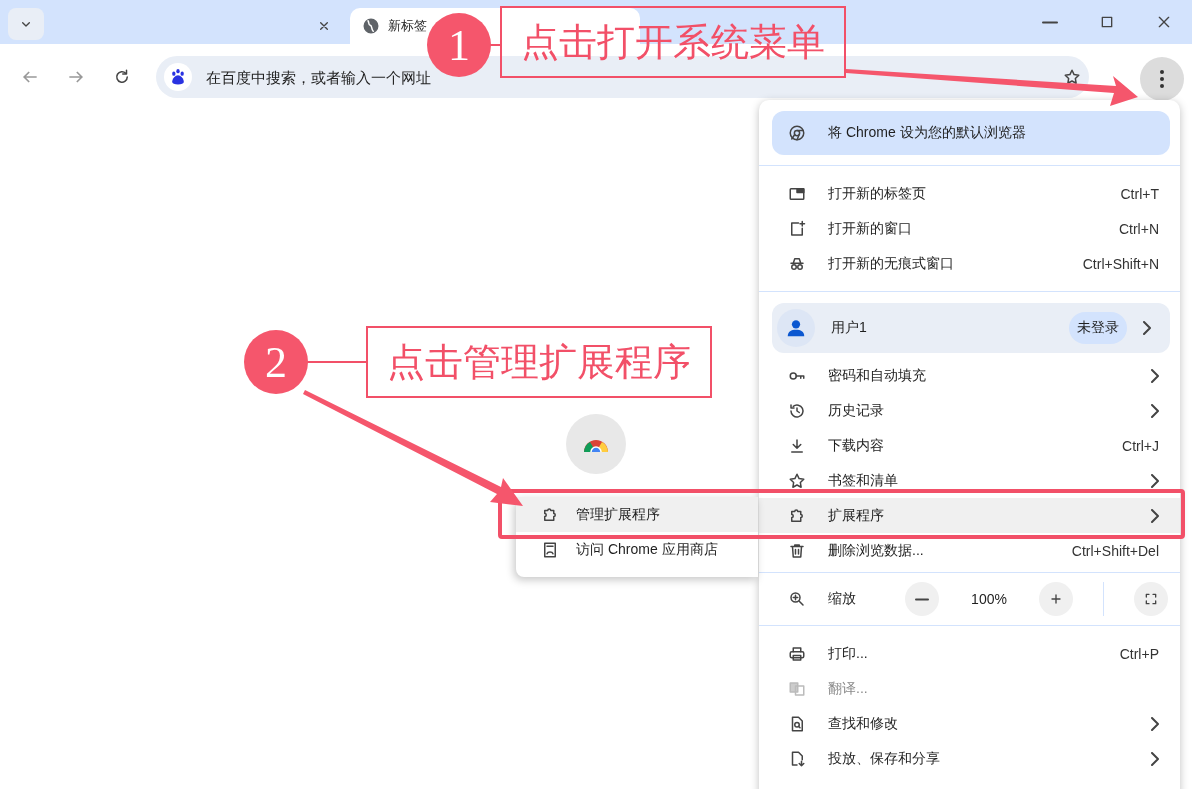 The height and width of the screenshot is (789, 1192). Describe the element at coordinates (969, 515) in the screenshot. I see `menu-item: 扩展程序` at that location.